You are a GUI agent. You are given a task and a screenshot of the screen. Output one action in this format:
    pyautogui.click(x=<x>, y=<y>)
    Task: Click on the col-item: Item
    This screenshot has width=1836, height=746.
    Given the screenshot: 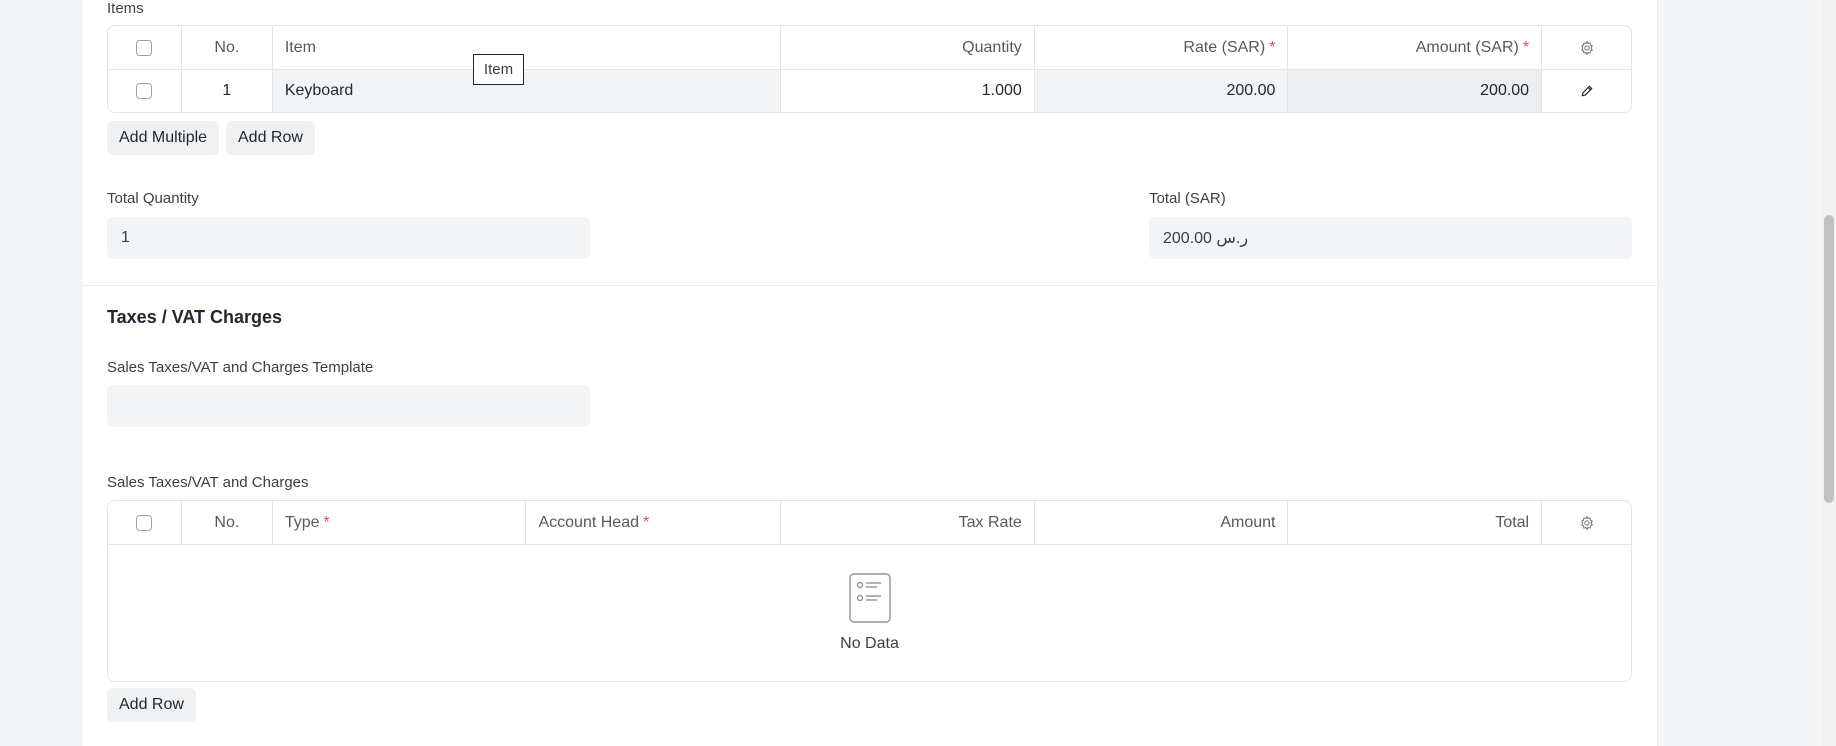 What is the action you would take?
    pyautogui.click(x=527, y=47)
    